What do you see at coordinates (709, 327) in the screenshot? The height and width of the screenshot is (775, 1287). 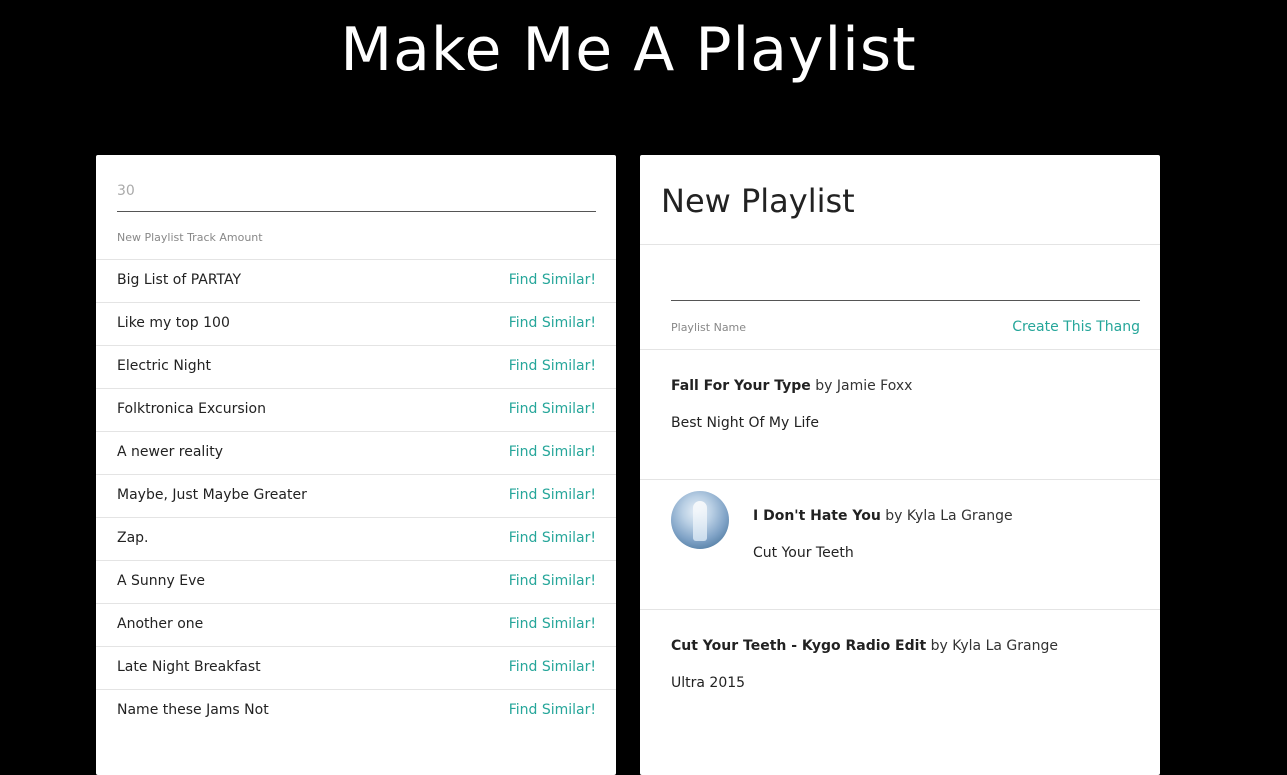 I see `playlist-name-label: Playlist Name` at bounding box center [709, 327].